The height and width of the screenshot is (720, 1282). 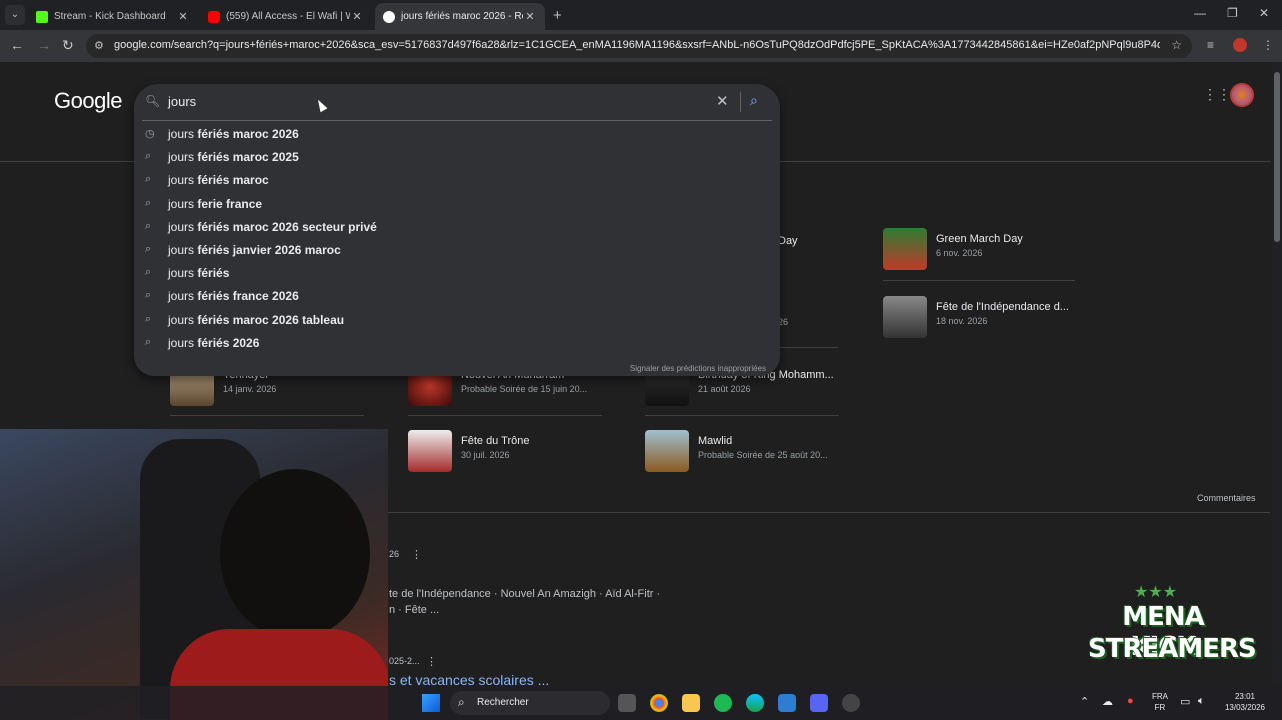 What do you see at coordinates (1107, 701) in the screenshot?
I see `onedrive-icon: ☁` at bounding box center [1107, 701].